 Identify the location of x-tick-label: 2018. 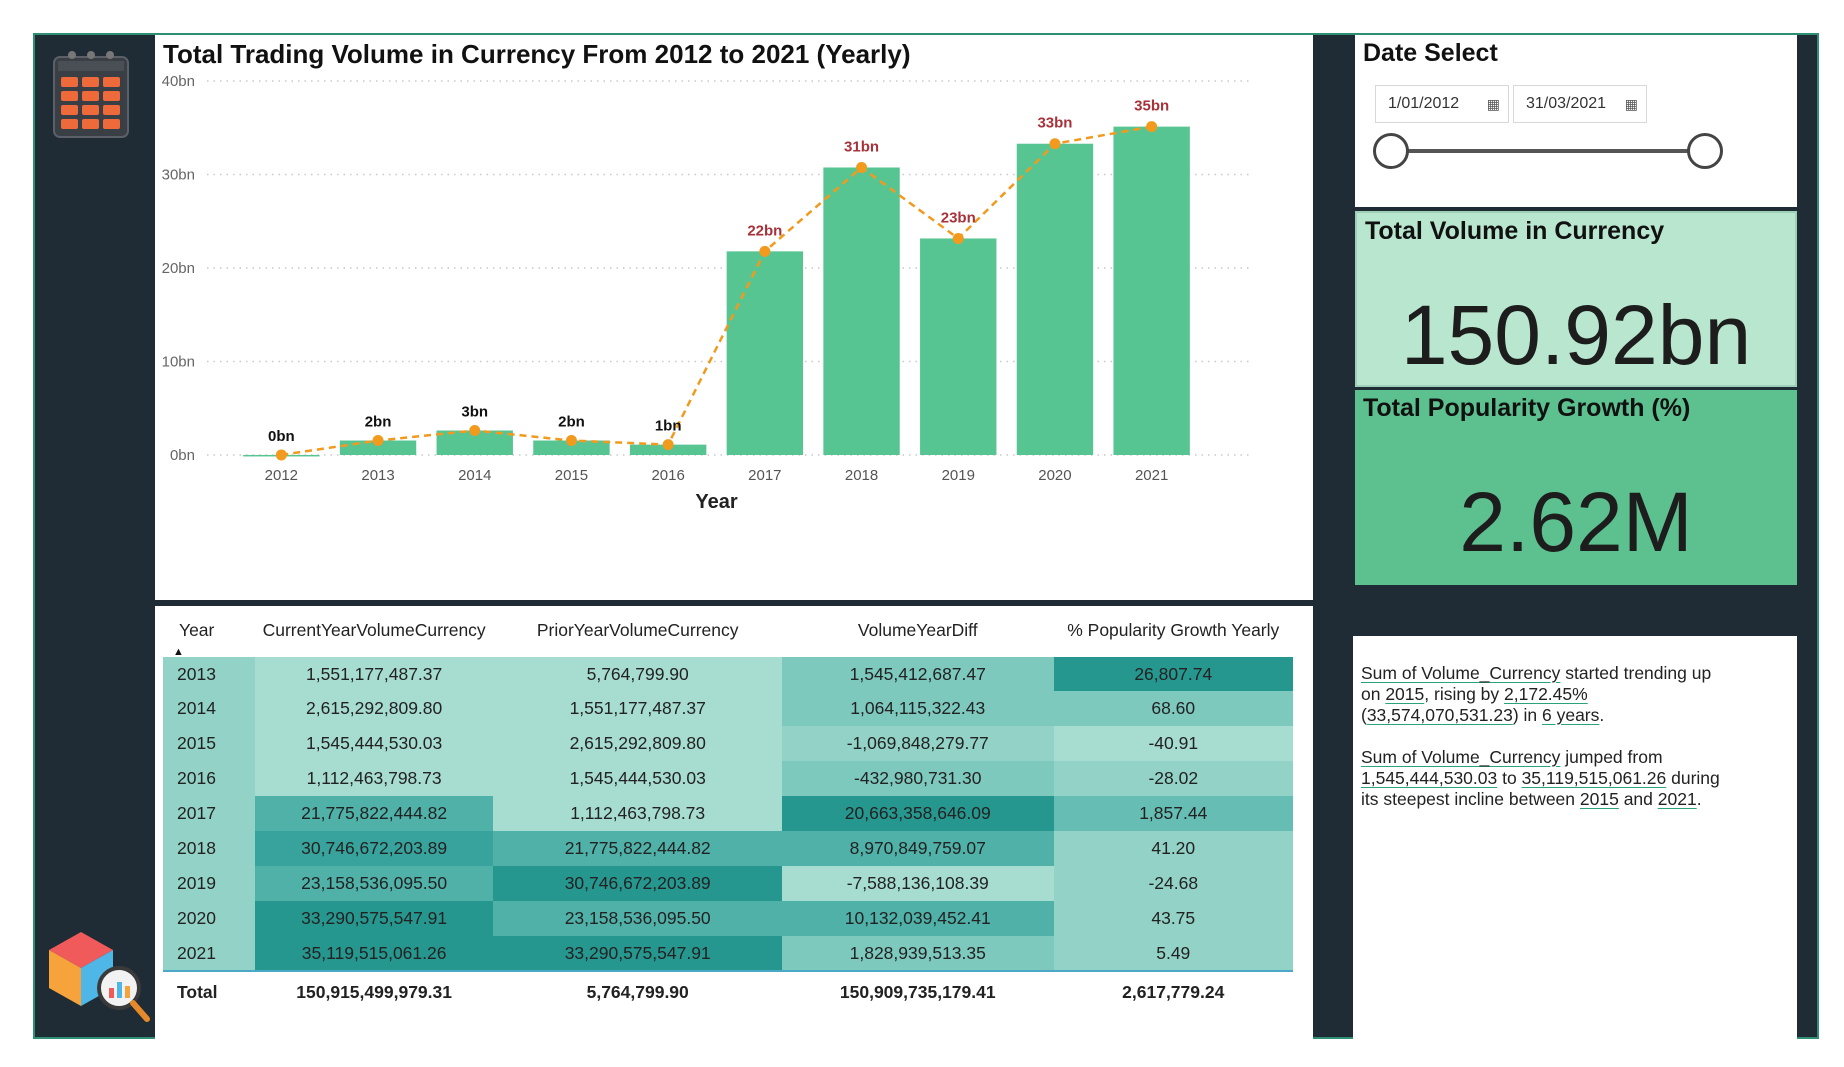
(861, 475).